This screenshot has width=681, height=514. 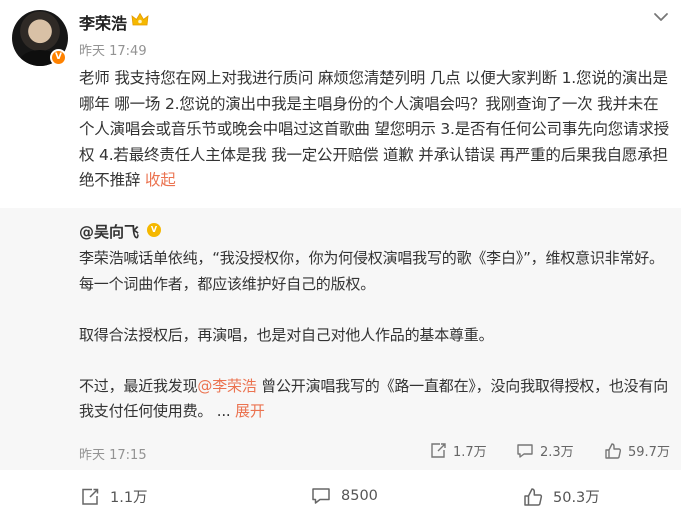 What do you see at coordinates (138, 385) in the screenshot?
I see `quoted-text-before: 不过，最近我发现` at bounding box center [138, 385].